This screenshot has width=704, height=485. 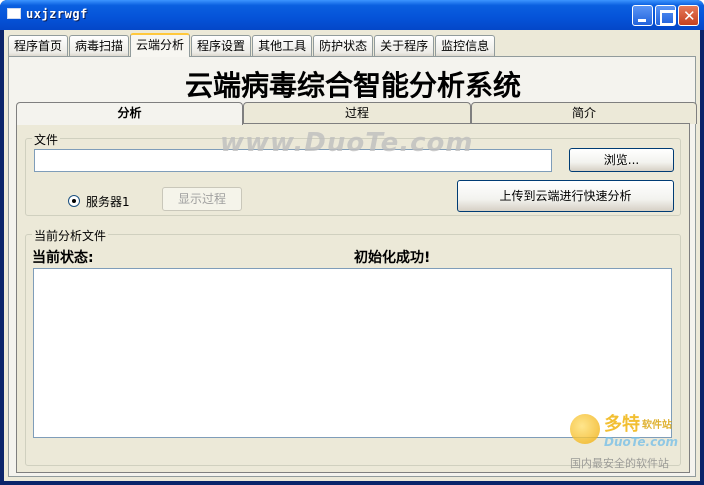 What do you see at coordinates (565, 196) in the screenshot?
I see `upload-cloud-button: 上传到云端进行快速分析` at bounding box center [565, 196].